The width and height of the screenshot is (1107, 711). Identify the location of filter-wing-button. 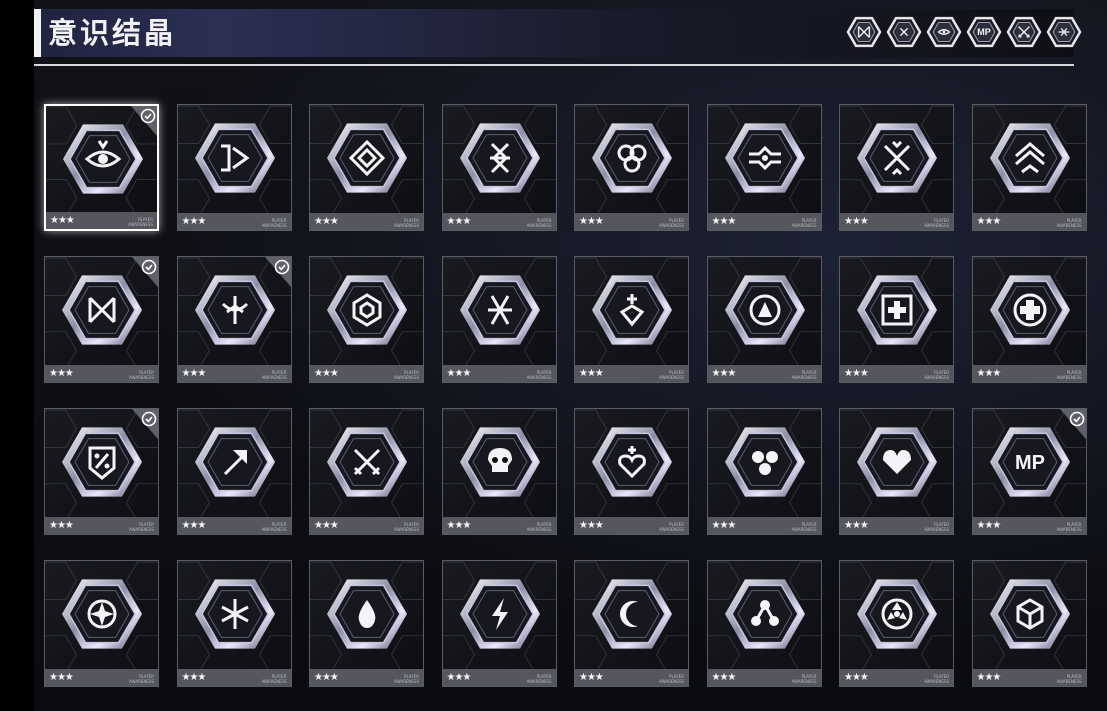
(1064, 32).